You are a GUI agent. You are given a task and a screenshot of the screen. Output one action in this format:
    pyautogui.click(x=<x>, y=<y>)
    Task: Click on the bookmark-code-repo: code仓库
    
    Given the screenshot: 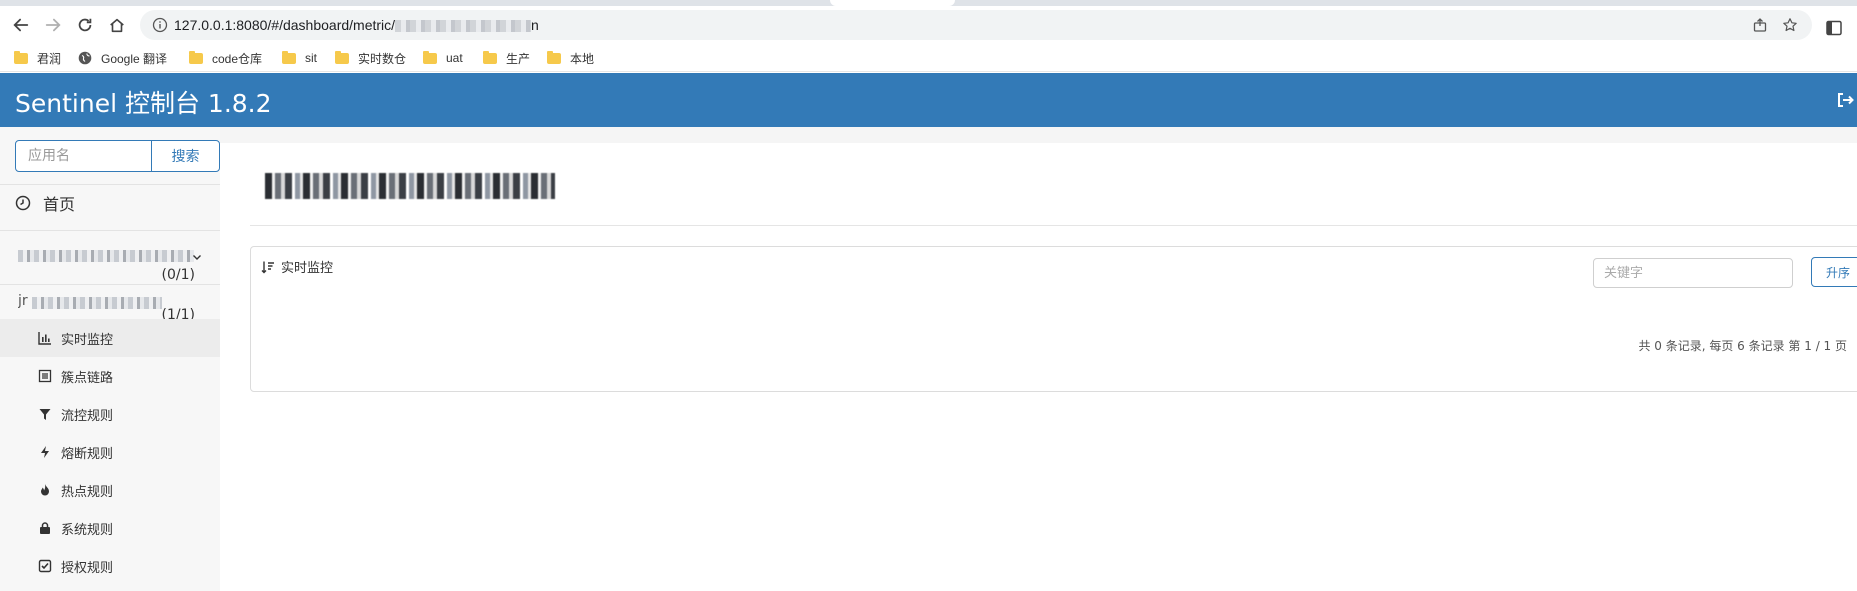 What is the action you would take?
    pyautogui.click(x=225, y=58)
    